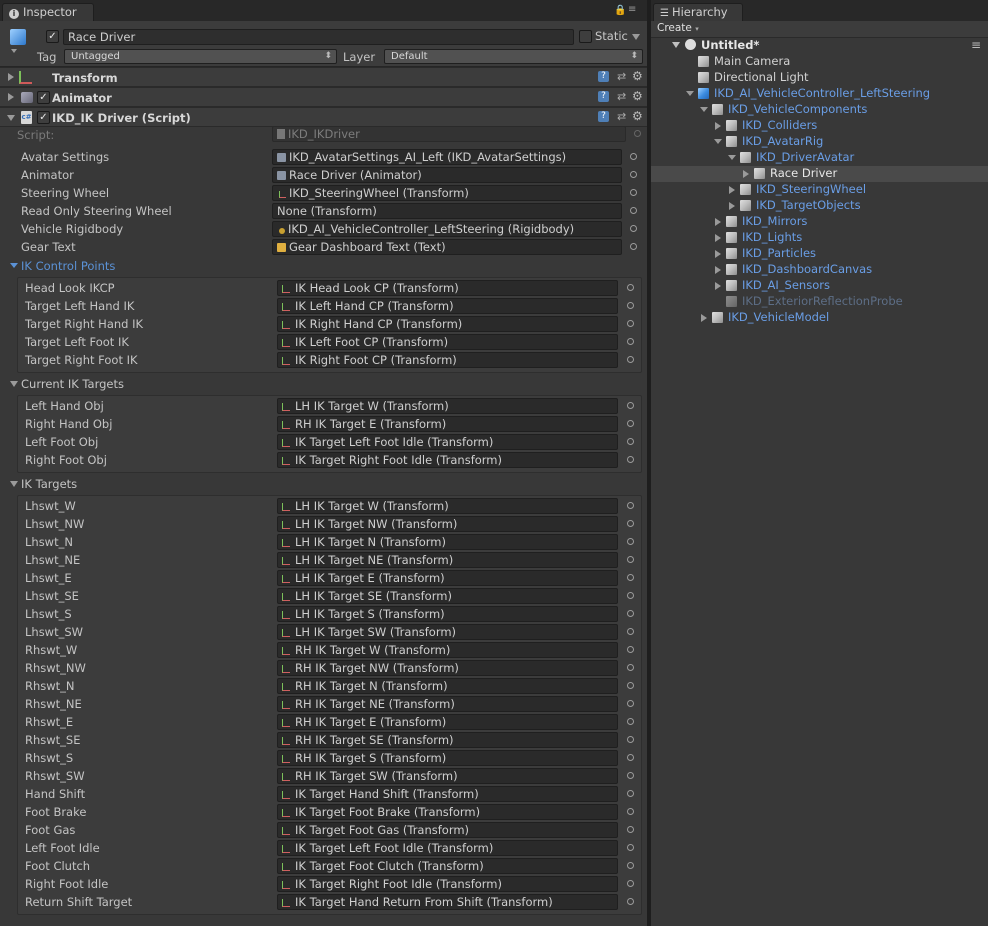 The image size is (988, 926). Describe the element at coordinates (447, 794) in the screenshot. I see `object-field: IK Target Hand Shift (Transform)` at that location.